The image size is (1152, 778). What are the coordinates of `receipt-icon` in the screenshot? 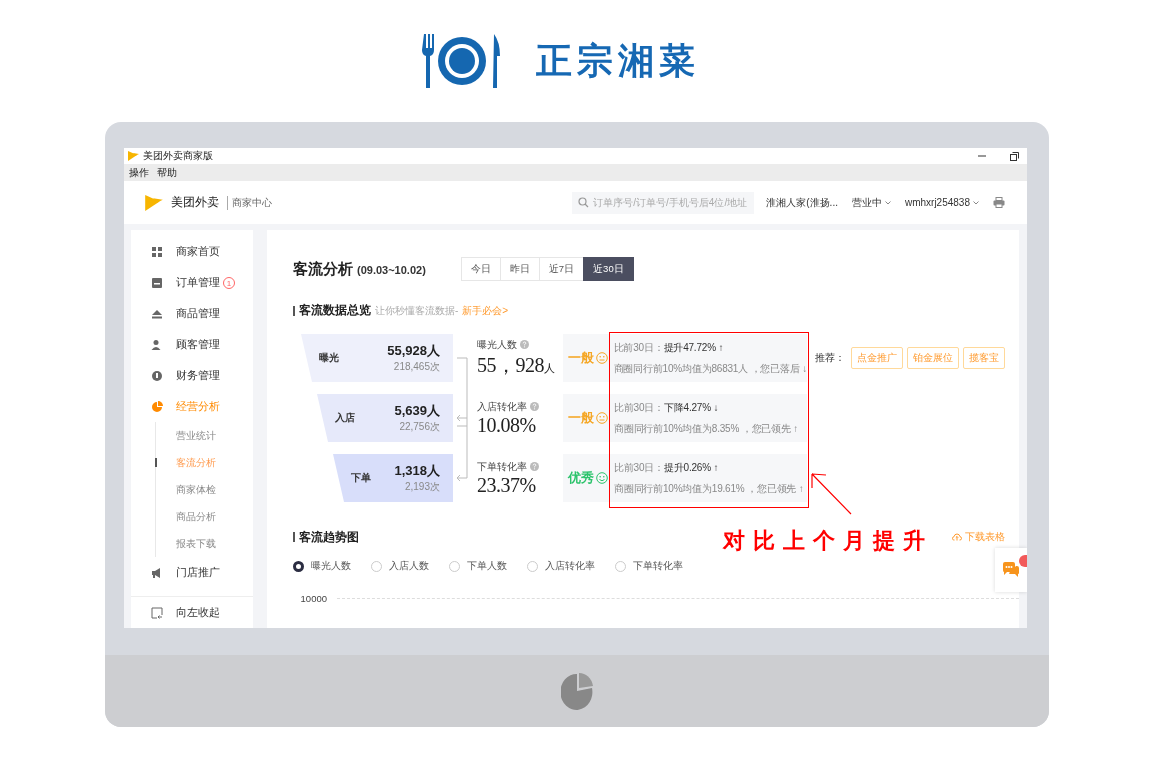 It's located at (157, 282).